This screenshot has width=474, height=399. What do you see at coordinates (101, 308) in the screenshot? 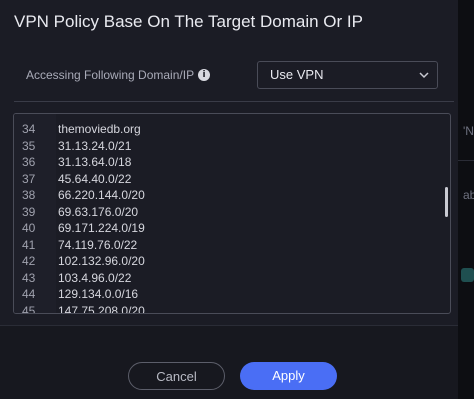
I see `line-text: 147.75.208.0/20` at bounding box center [101, 308].